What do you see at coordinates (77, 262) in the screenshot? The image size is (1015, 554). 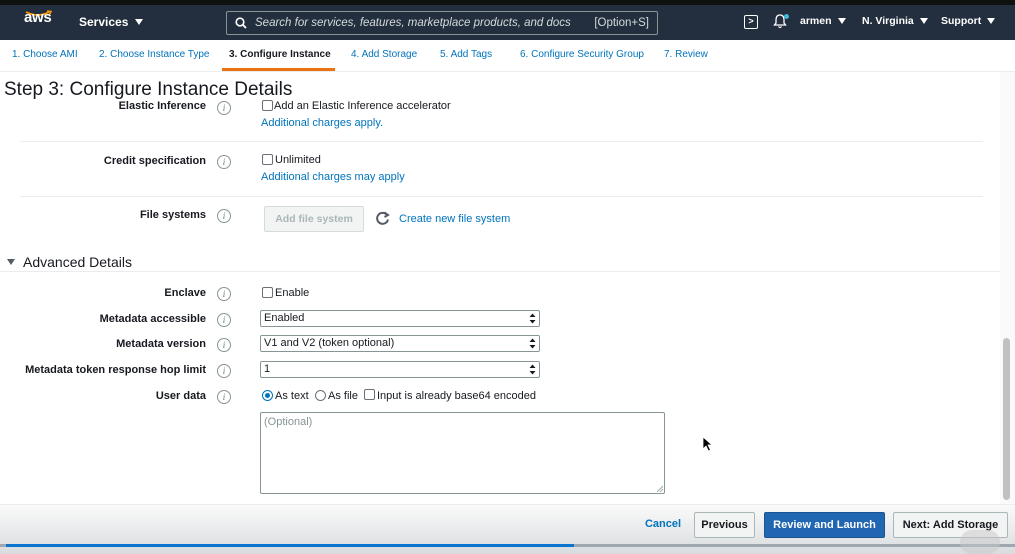 I see `advanced-details-title: Advanced Details` at bounding box center [77, 262].